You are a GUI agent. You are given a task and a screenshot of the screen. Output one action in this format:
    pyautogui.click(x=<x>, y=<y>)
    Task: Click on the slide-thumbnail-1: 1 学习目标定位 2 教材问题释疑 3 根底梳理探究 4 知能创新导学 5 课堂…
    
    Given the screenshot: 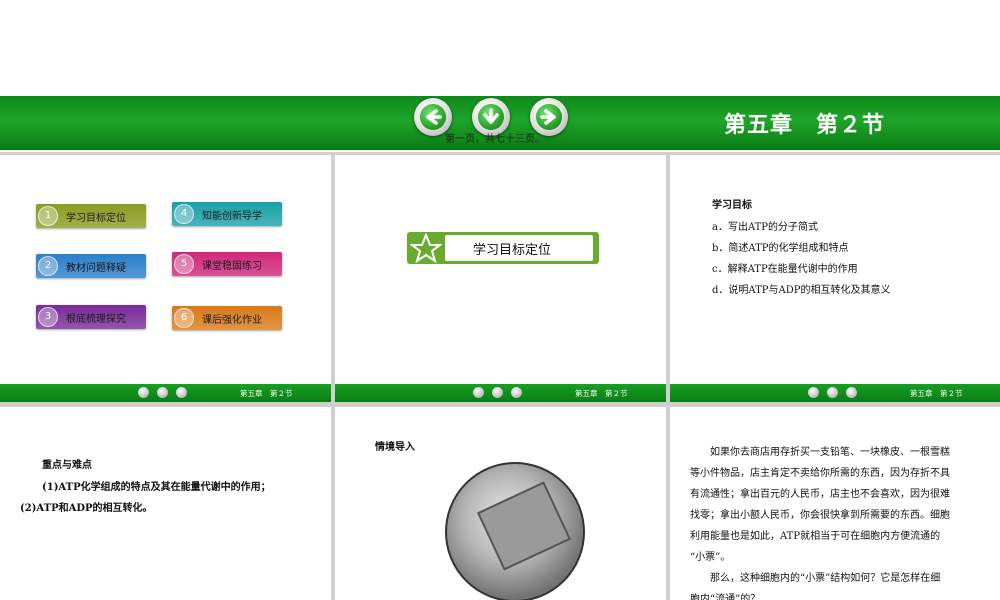 What is the action you would take?
    pyautogui.click(x=165, y=278)
    